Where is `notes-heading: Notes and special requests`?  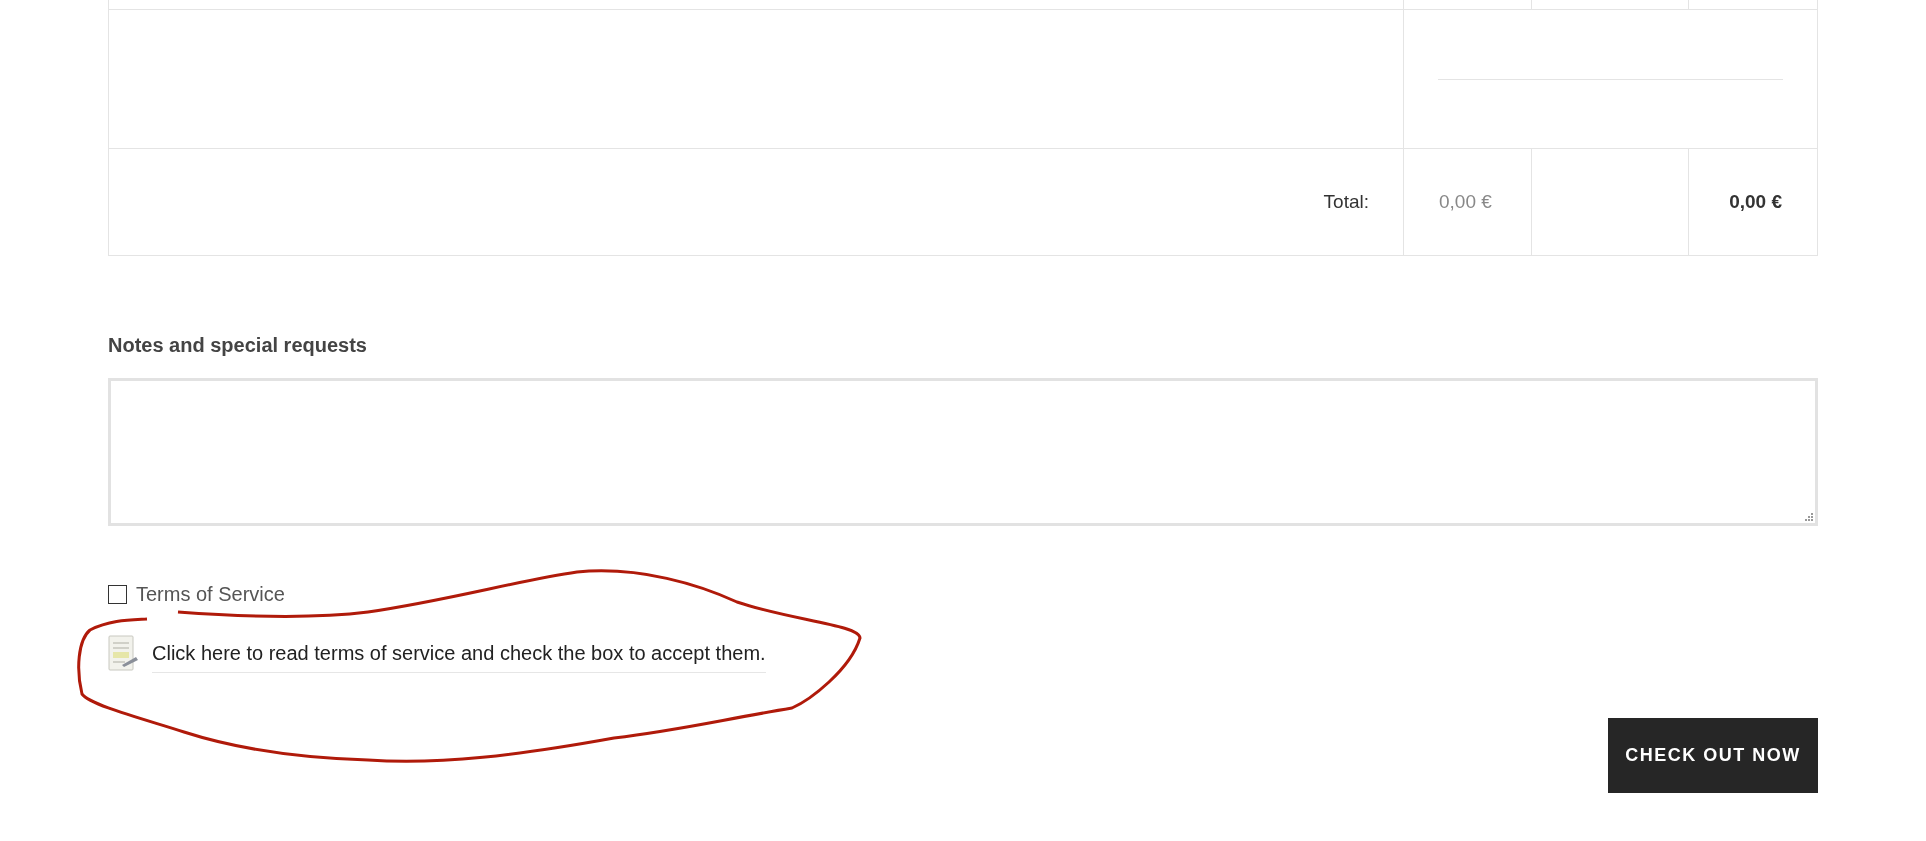
notes-heading: Notes and special requests is located at coordinates (237, 345).